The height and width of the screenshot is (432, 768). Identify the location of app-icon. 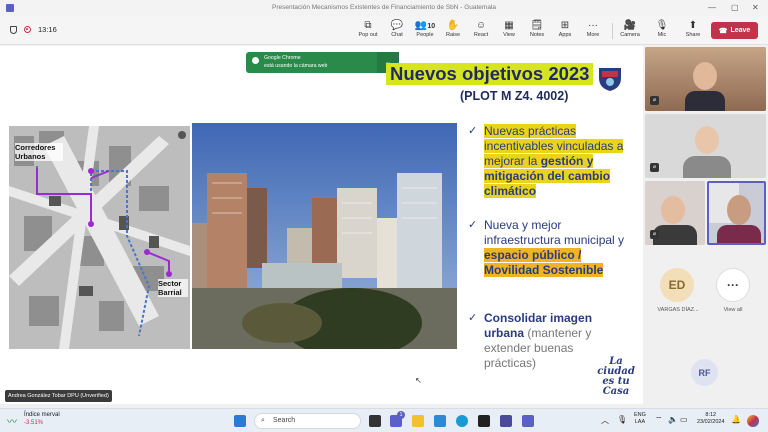
(484, 421).